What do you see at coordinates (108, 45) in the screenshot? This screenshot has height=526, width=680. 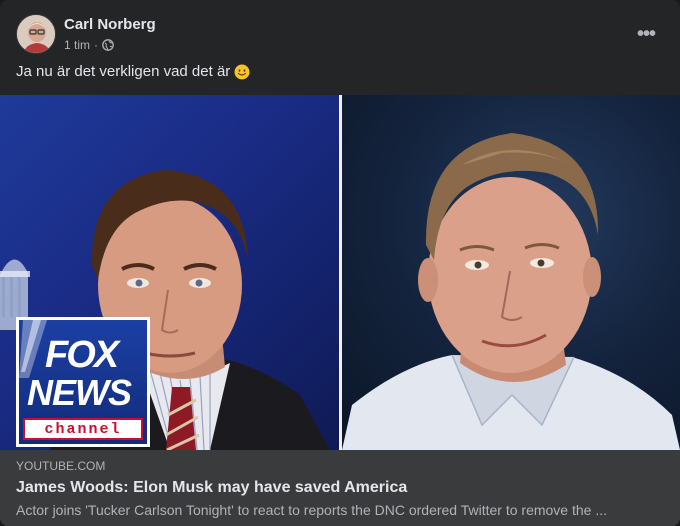 I see `globe-icon` at bounding box center [108, 45].